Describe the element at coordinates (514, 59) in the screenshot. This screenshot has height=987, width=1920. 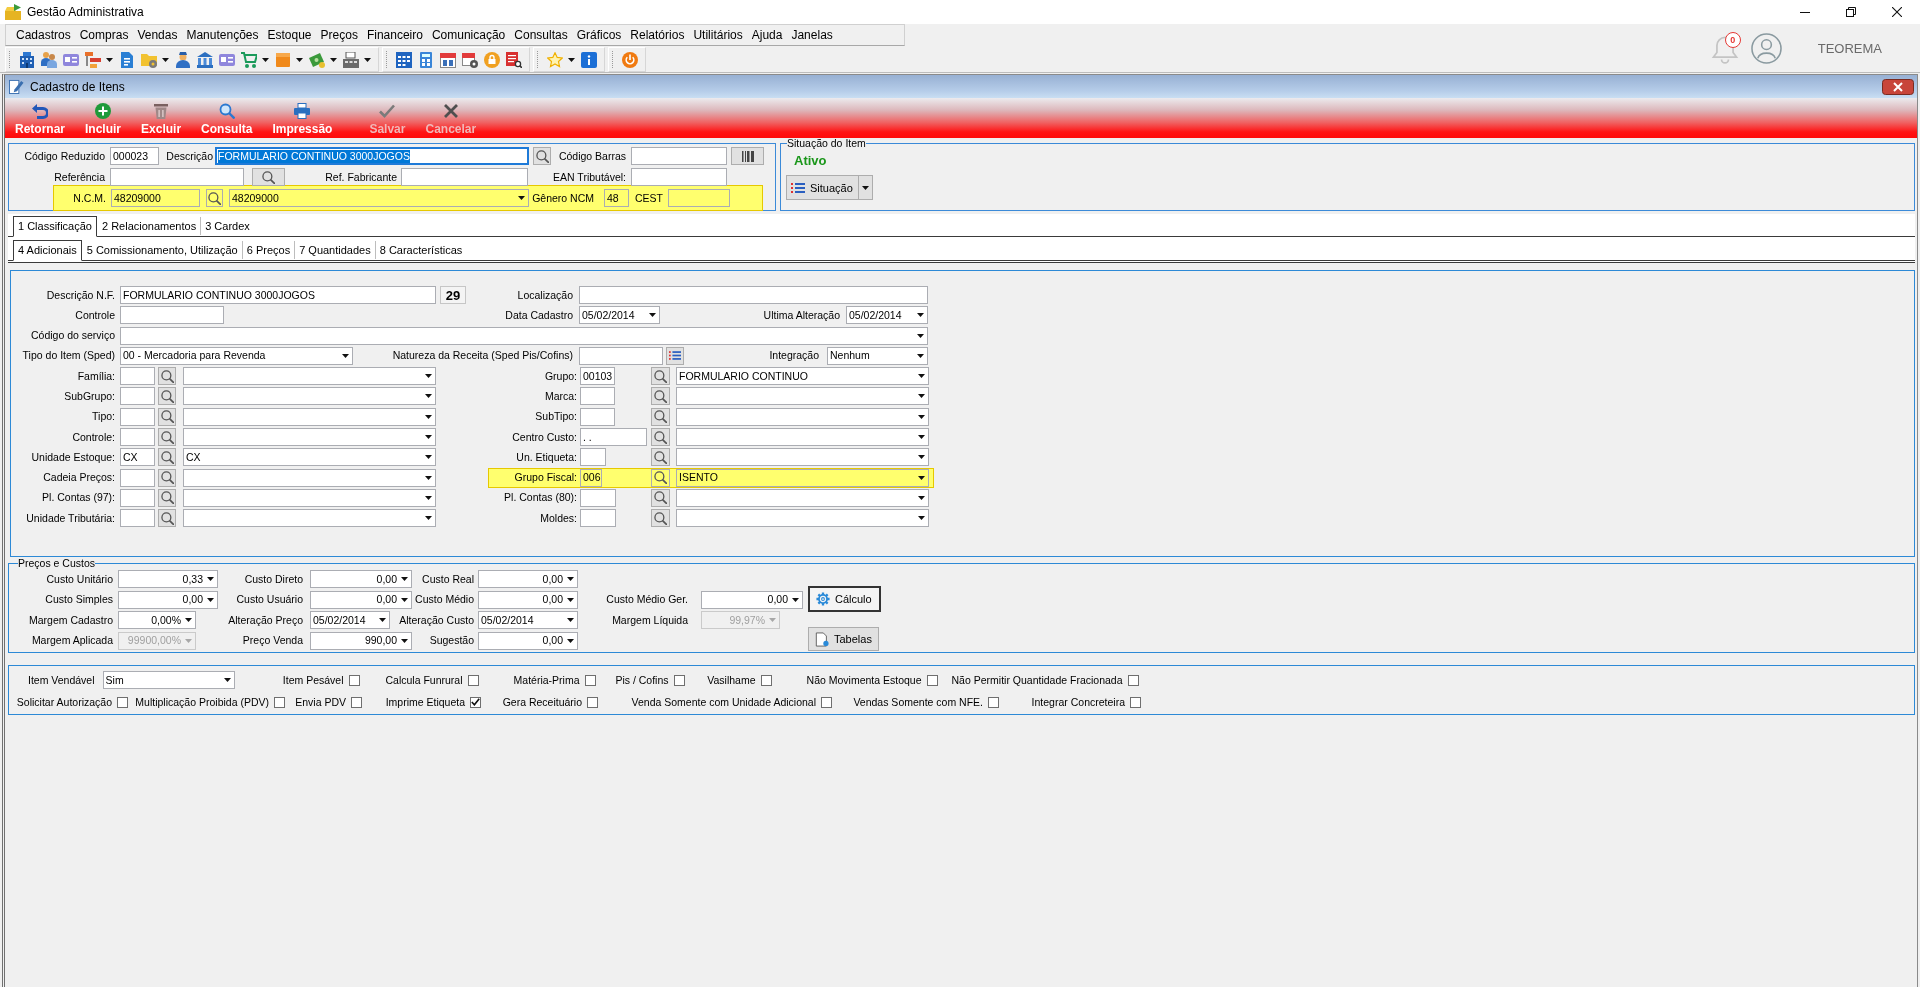
I see `report-icon` at that location.